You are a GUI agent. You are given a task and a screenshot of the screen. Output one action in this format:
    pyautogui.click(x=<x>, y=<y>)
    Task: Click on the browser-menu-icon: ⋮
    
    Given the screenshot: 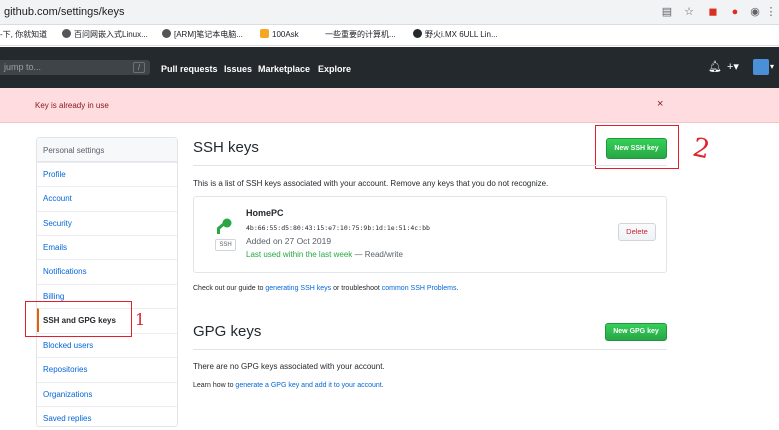 What is the action you would take?
    pyautogui.click(x=771, y=12)
    